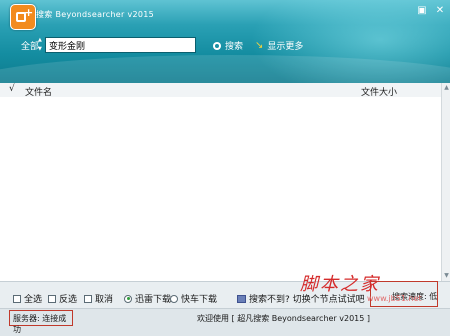 The width and height of the screenshot is (450, 336). What do you see at coordinates (234, 47) in the screenshot?
I see `search-button-label: 搜索` at bounding box center [234, 47].